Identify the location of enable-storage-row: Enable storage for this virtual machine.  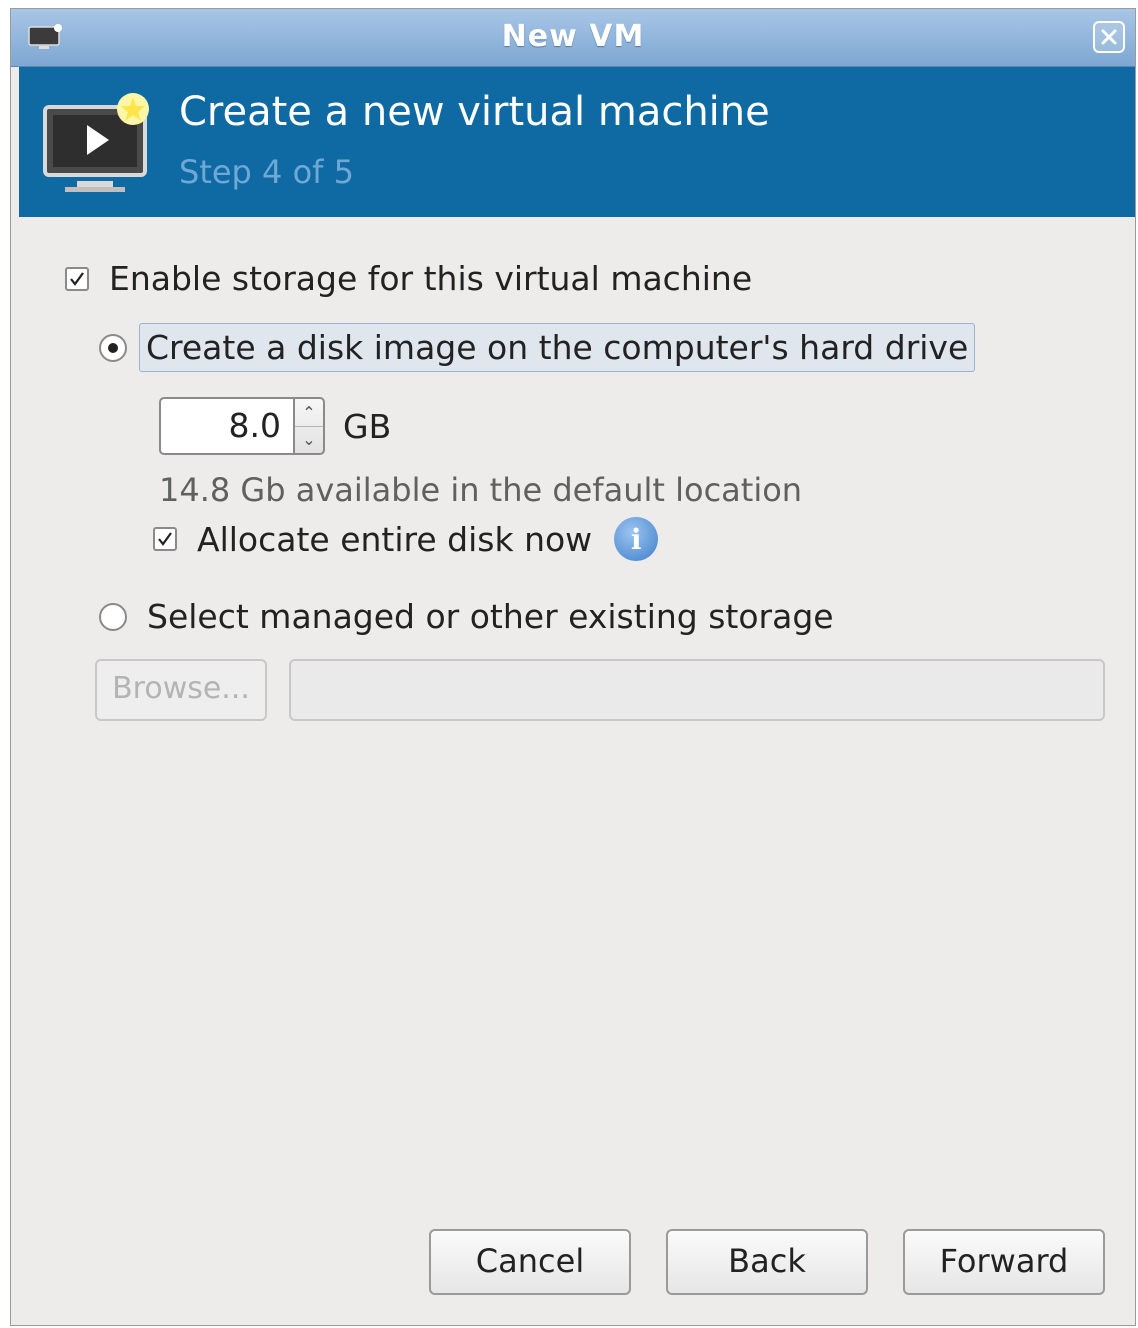
(408, 278).